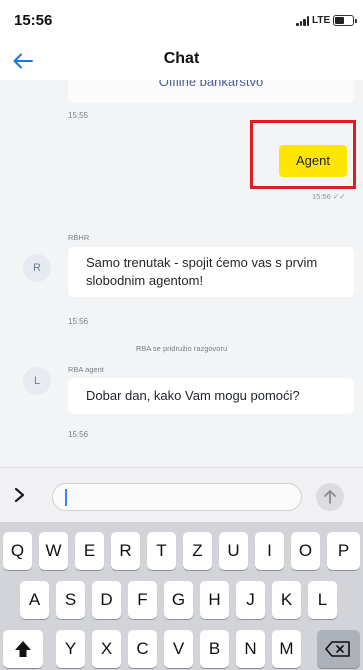 The image size is (363, 670). I want to click on key-h: H, so click(214, 600).